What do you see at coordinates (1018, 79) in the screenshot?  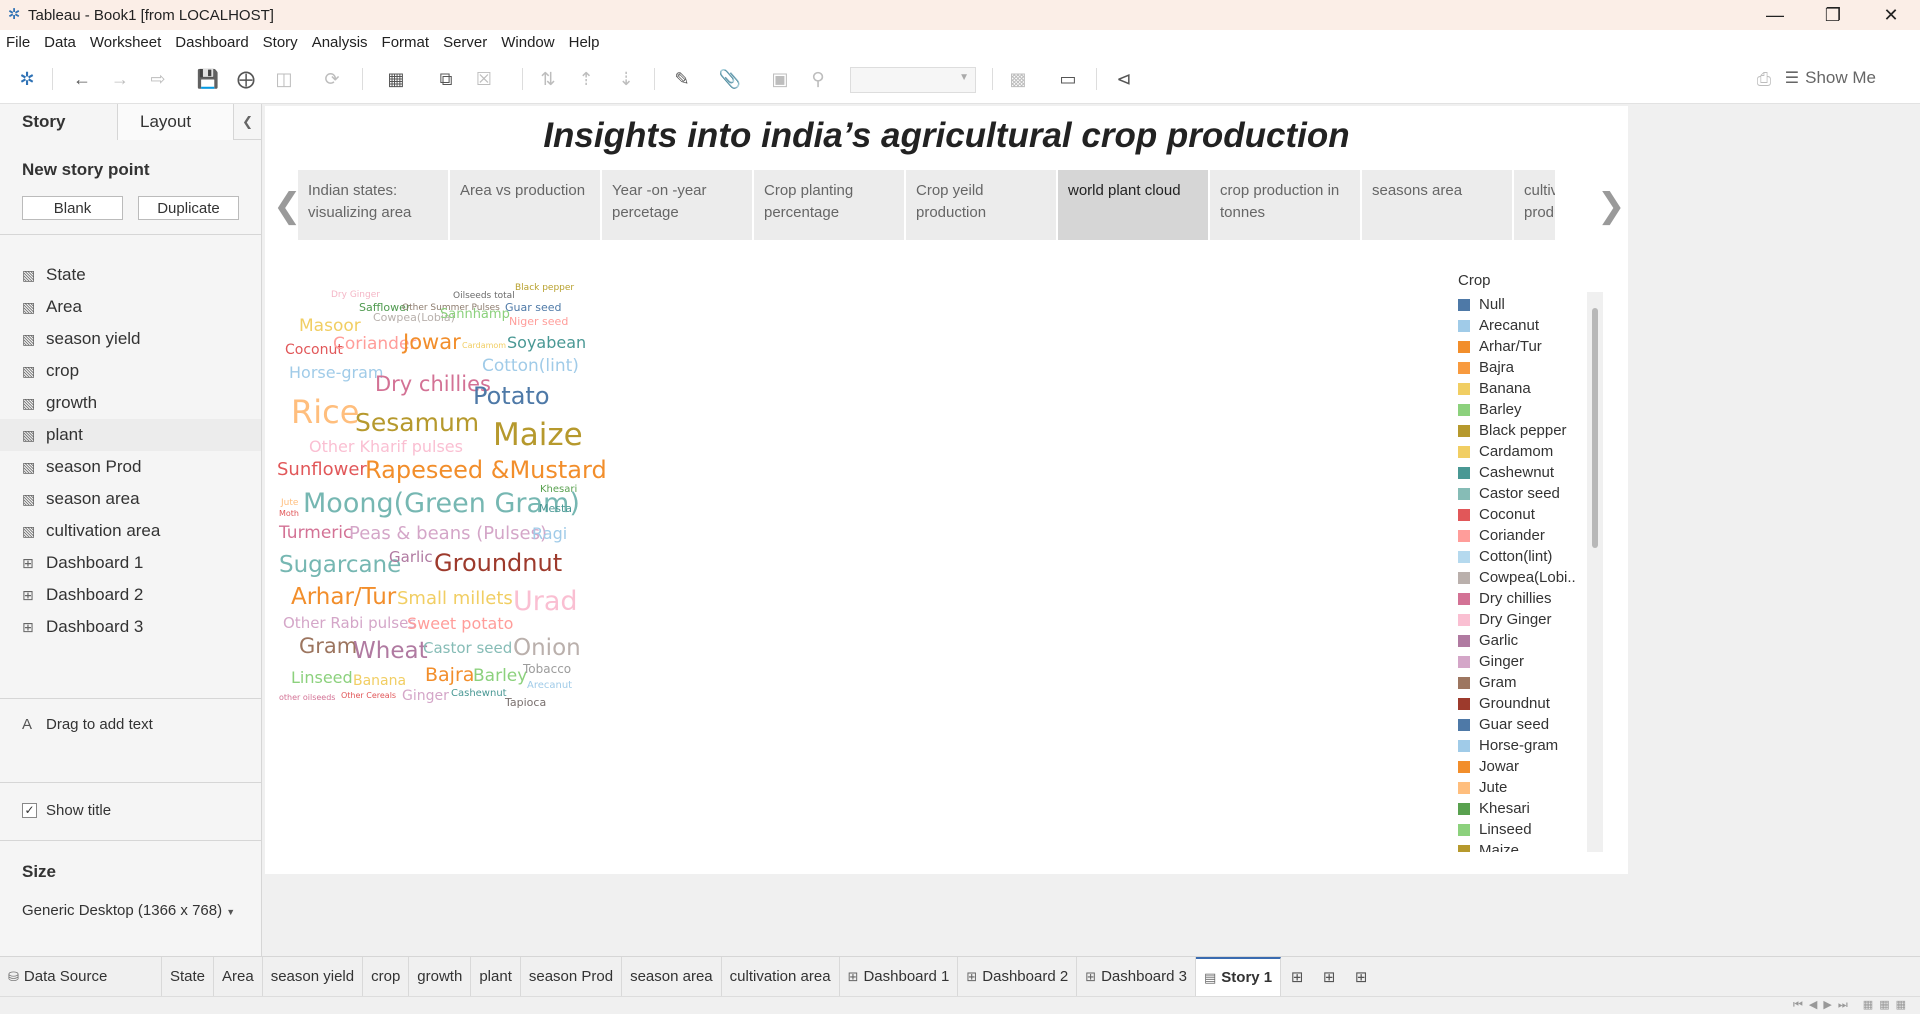 I see `show-labels-icon: ▩` at bounding box center [1018, 79].